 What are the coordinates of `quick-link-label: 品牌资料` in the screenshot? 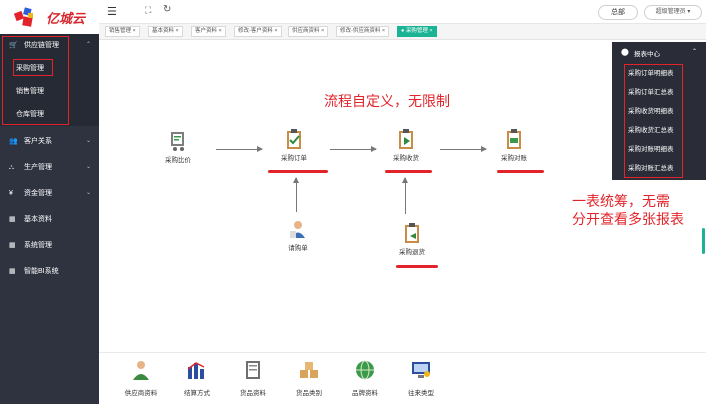 It's located at (365, 393).